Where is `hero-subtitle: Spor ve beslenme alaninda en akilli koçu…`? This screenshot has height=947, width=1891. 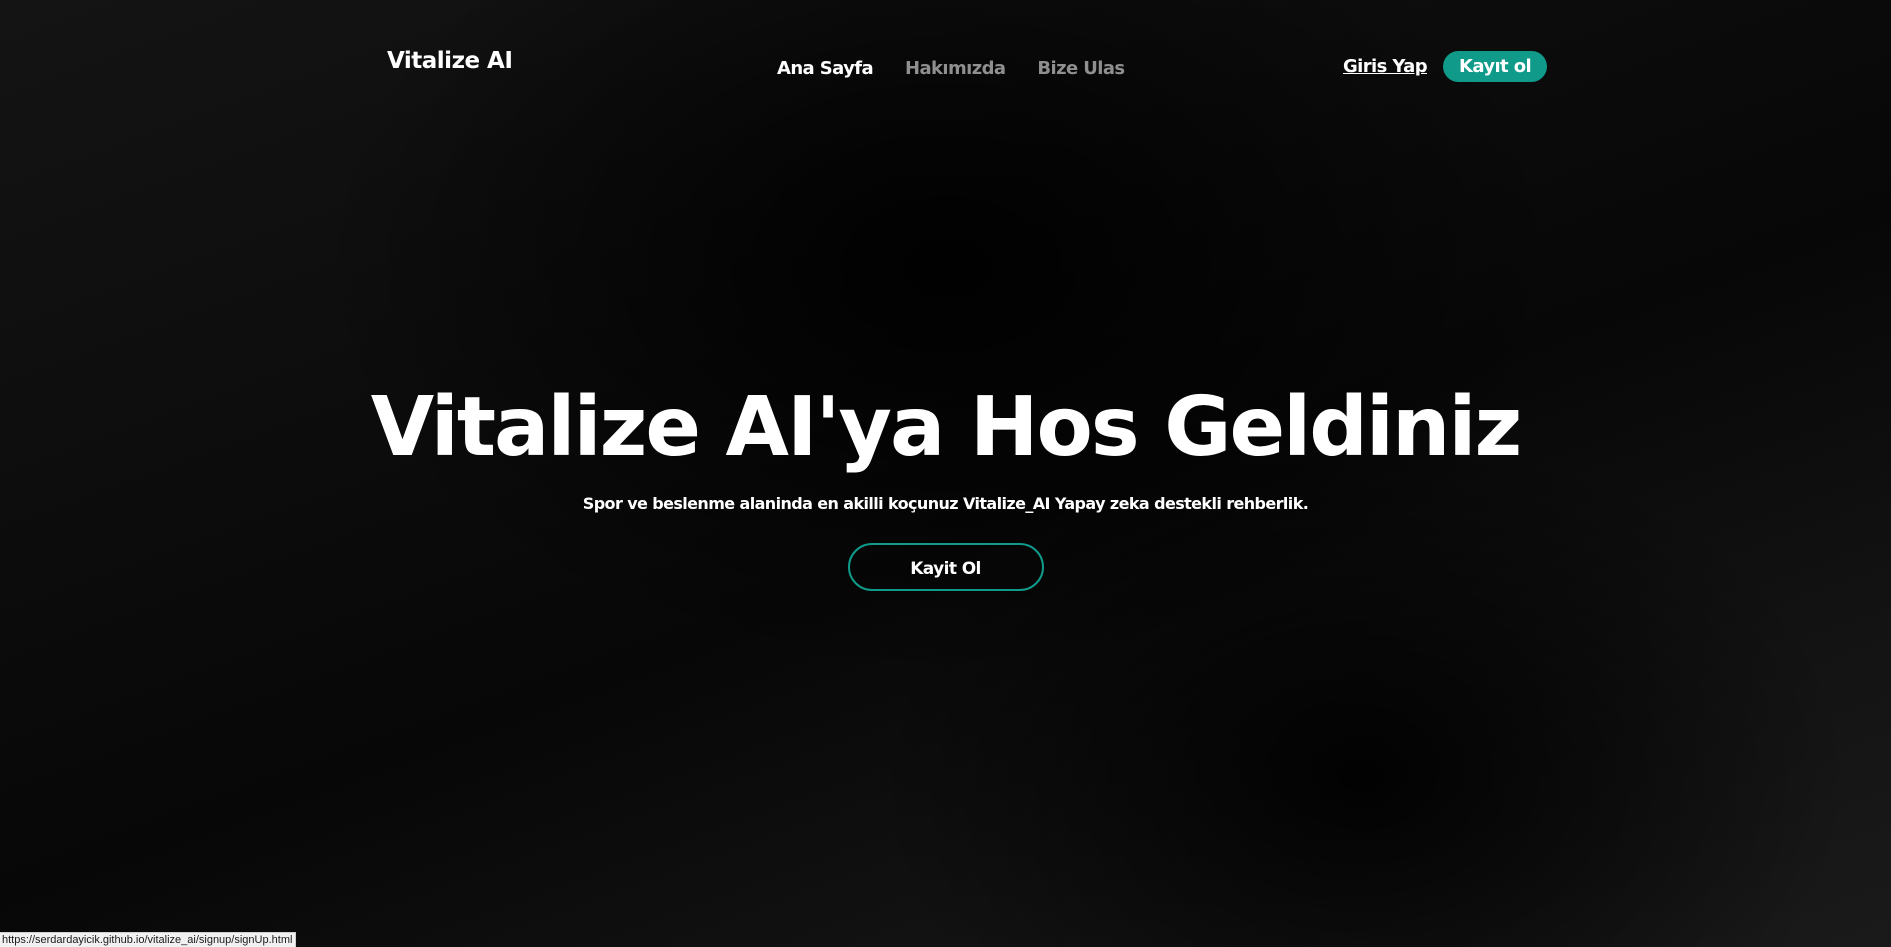
hero-subtitle: Spor ve beslenme alaninda en akilli koçu… is located at coordinates (945, 503).